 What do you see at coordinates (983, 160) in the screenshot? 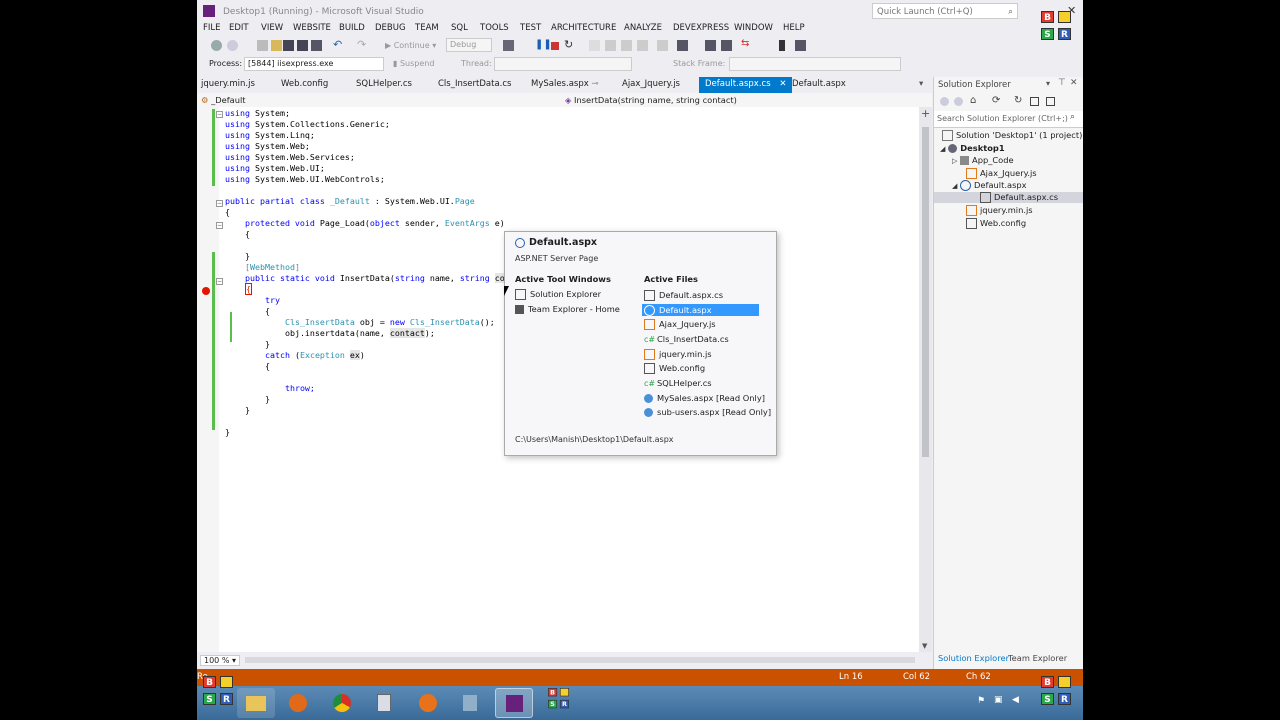
I see `tree-app-code: ▷ App_Code` at bounding box center [983, 160].